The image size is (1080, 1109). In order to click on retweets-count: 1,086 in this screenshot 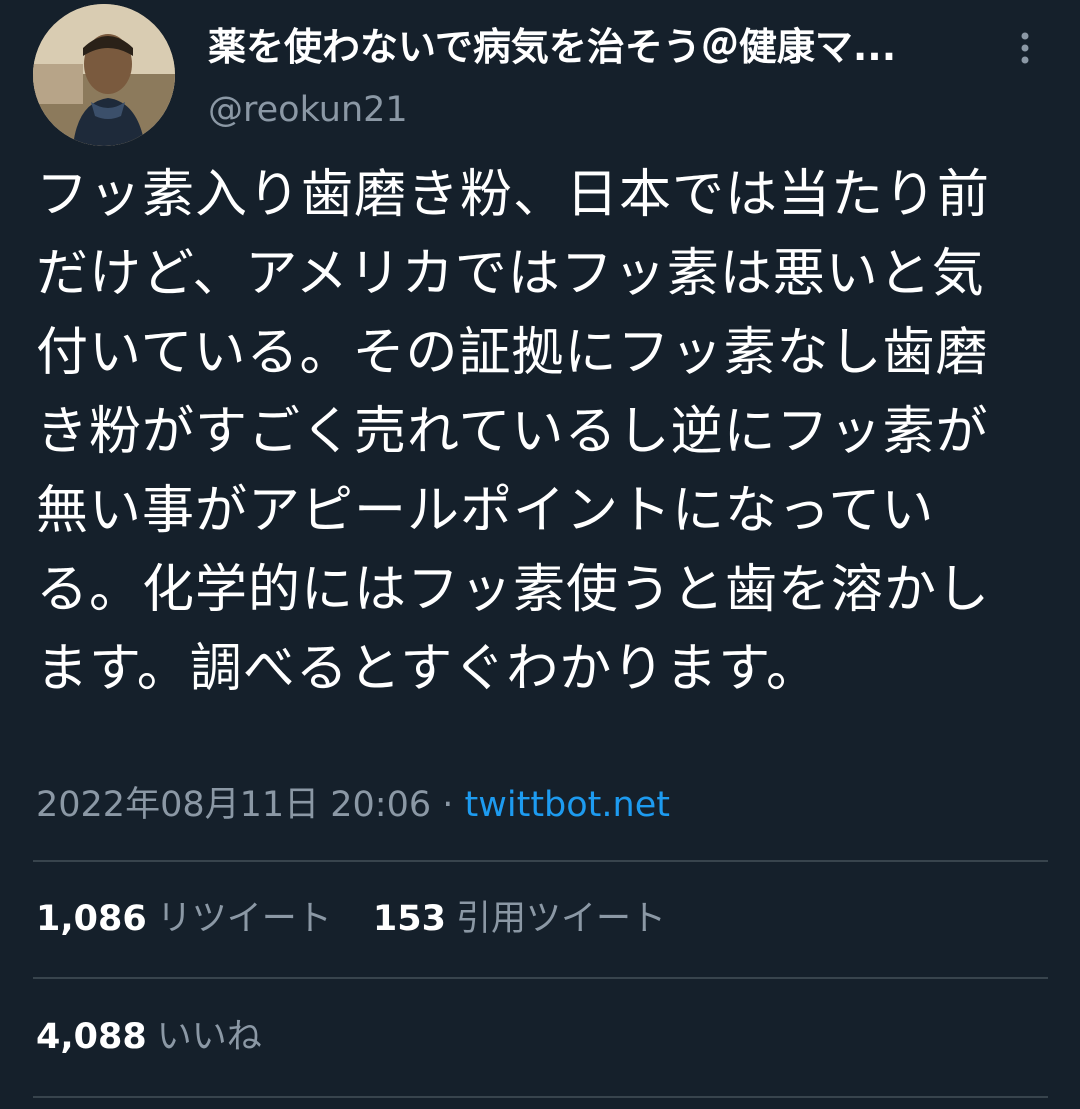, I will do `click(91, 919)`.